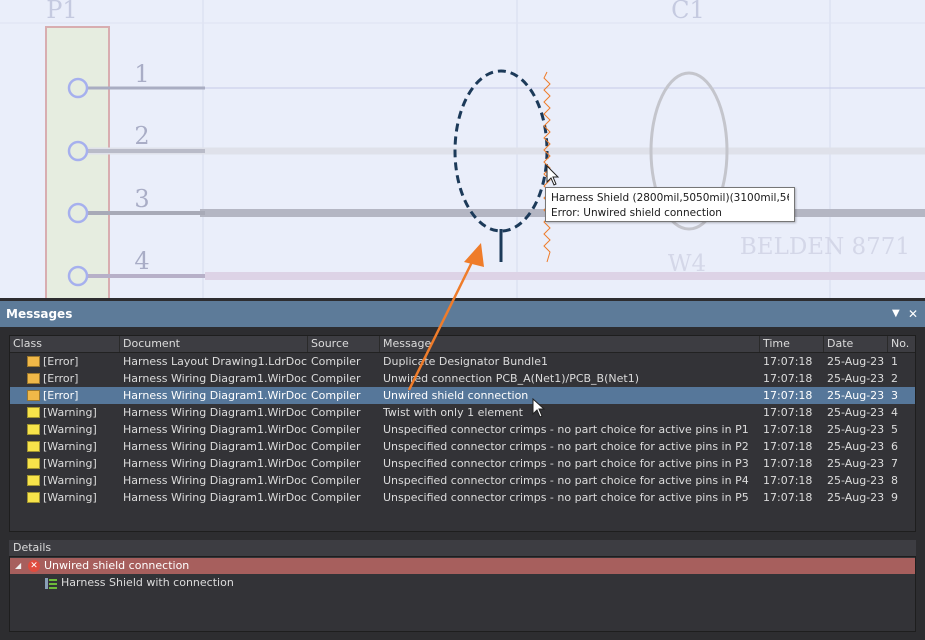 The width and height of the screenshot is (925, 640). Describe the element at coordinates (462, 314) in the screenshot. I see `panel-title-bar: Messages ▼ ✕` at that location.